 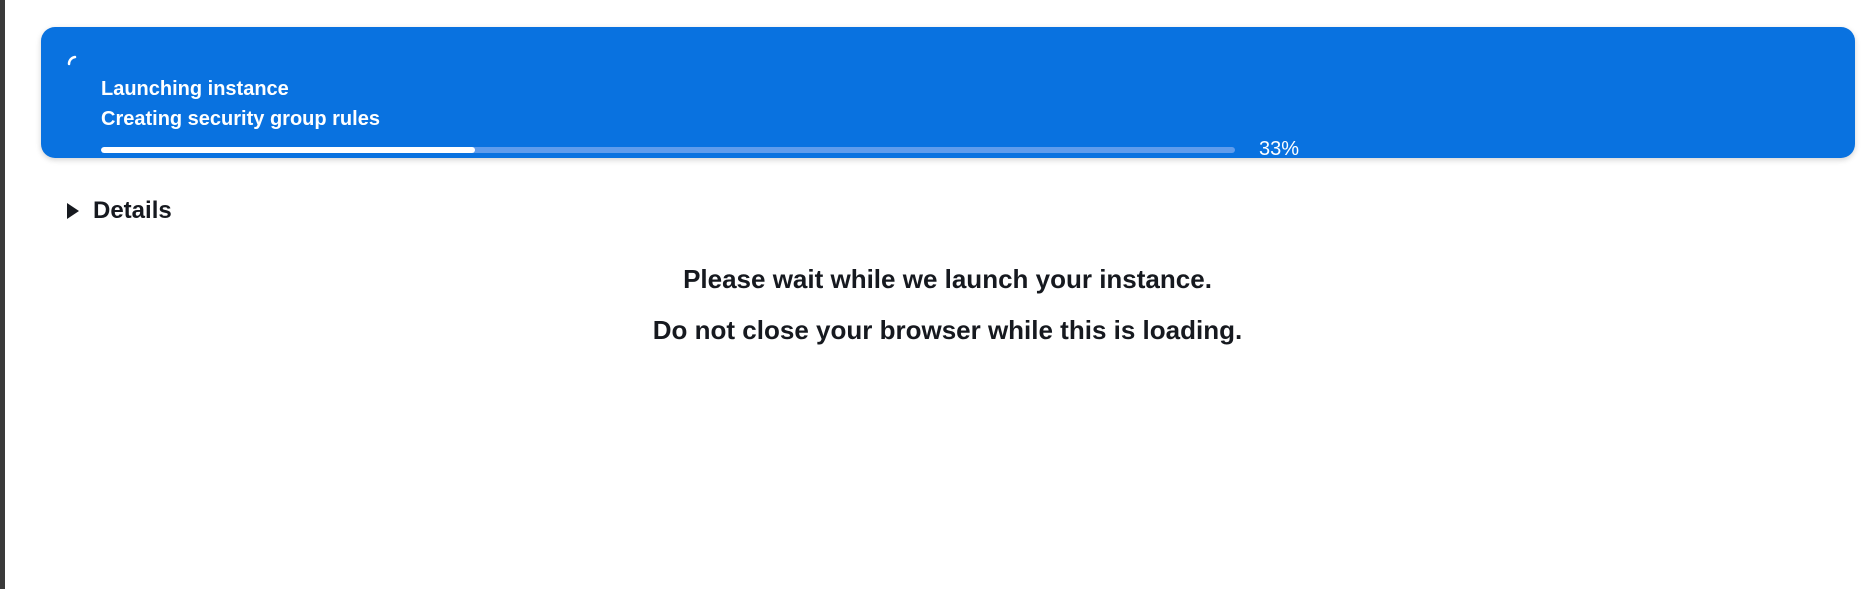 What do you see at coordinates (132, 210) in the screenshot?
I see `details-label: Details` at bounding box center [132, 210].